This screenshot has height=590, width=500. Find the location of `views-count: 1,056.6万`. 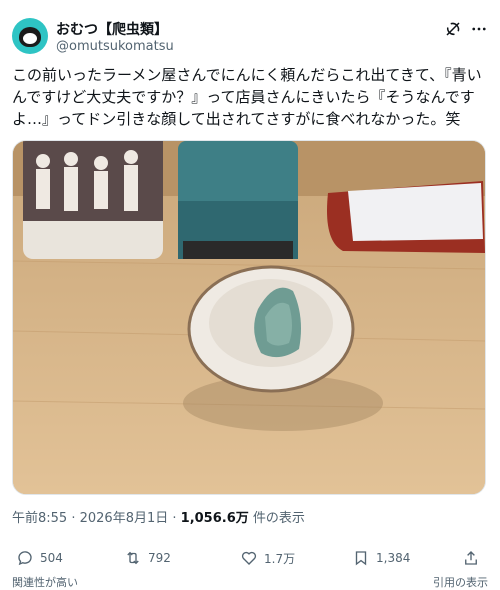

views-count: 1,056.6万 is located at coordinates (215, 518).